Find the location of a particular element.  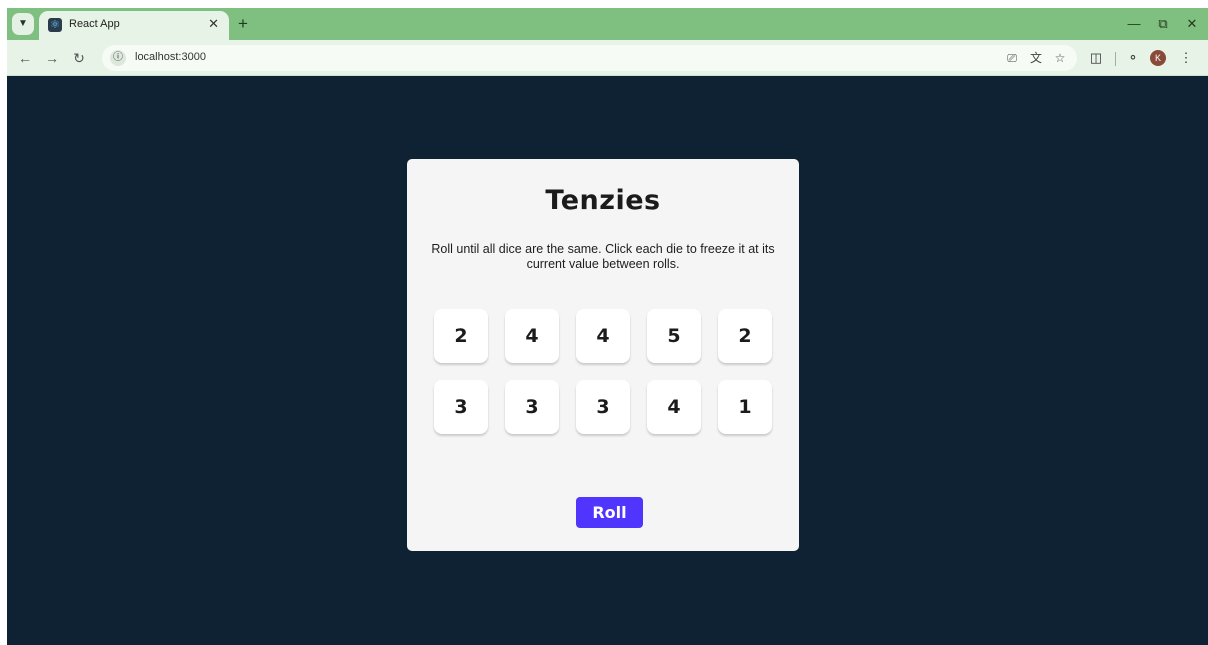

forward-arrow-icon: → is located at coordinates (52, 58).